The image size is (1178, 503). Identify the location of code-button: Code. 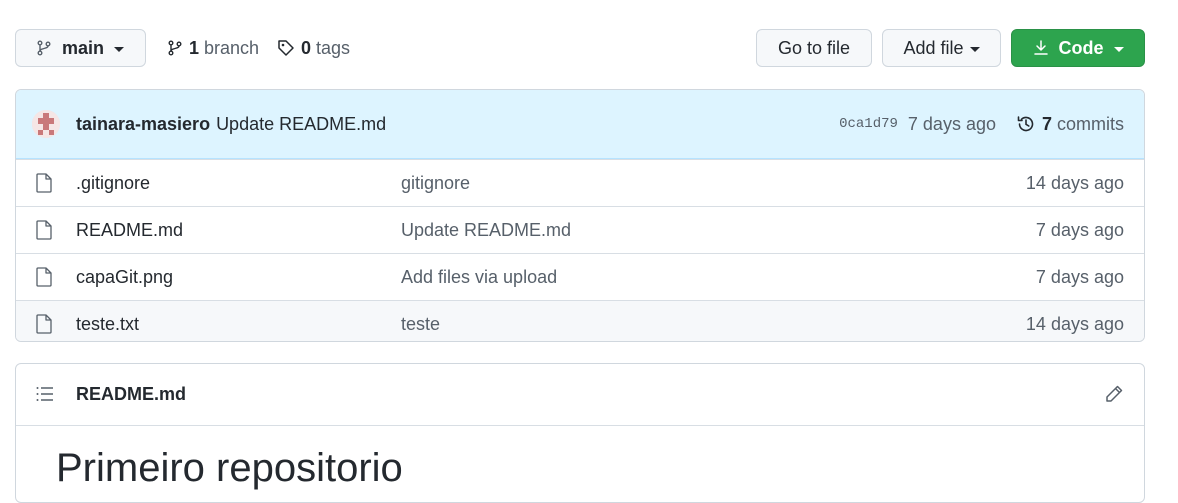
(1078, 48).